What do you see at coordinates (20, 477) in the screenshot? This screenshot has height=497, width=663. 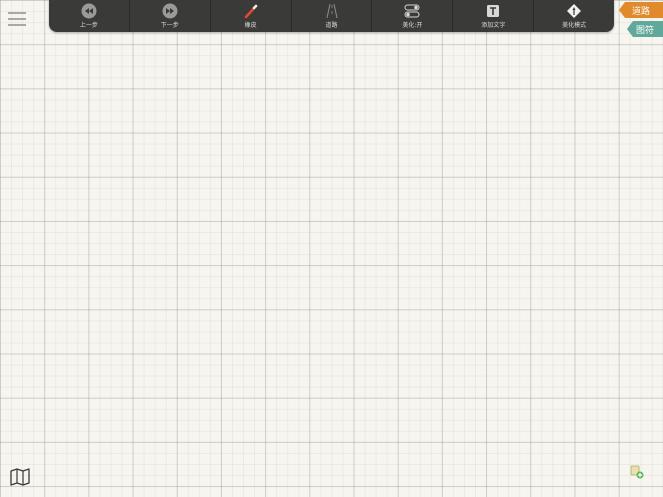 I see `map-icon` at bounding box center [20, 477].